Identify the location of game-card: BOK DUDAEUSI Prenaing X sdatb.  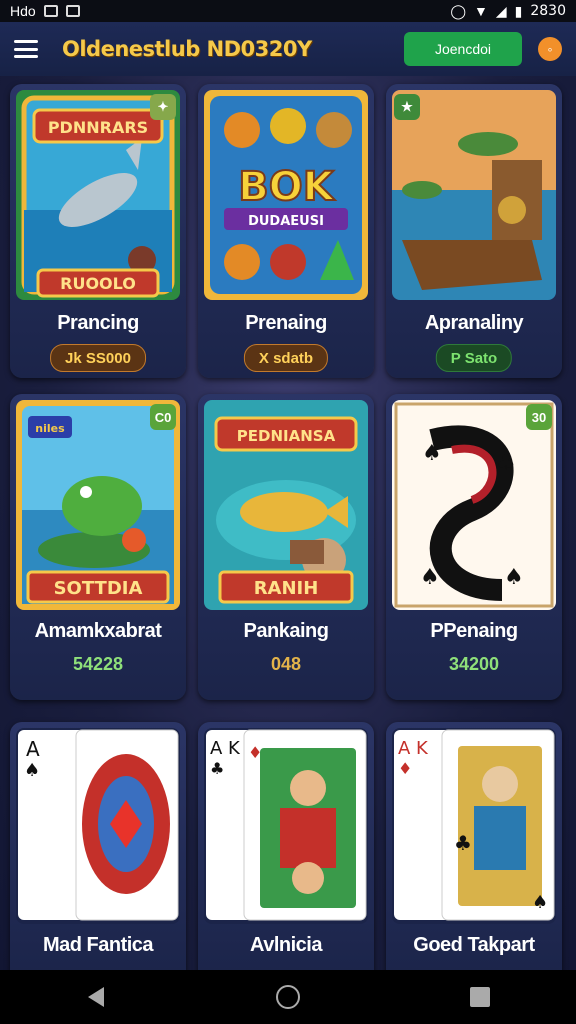
(286, 231).